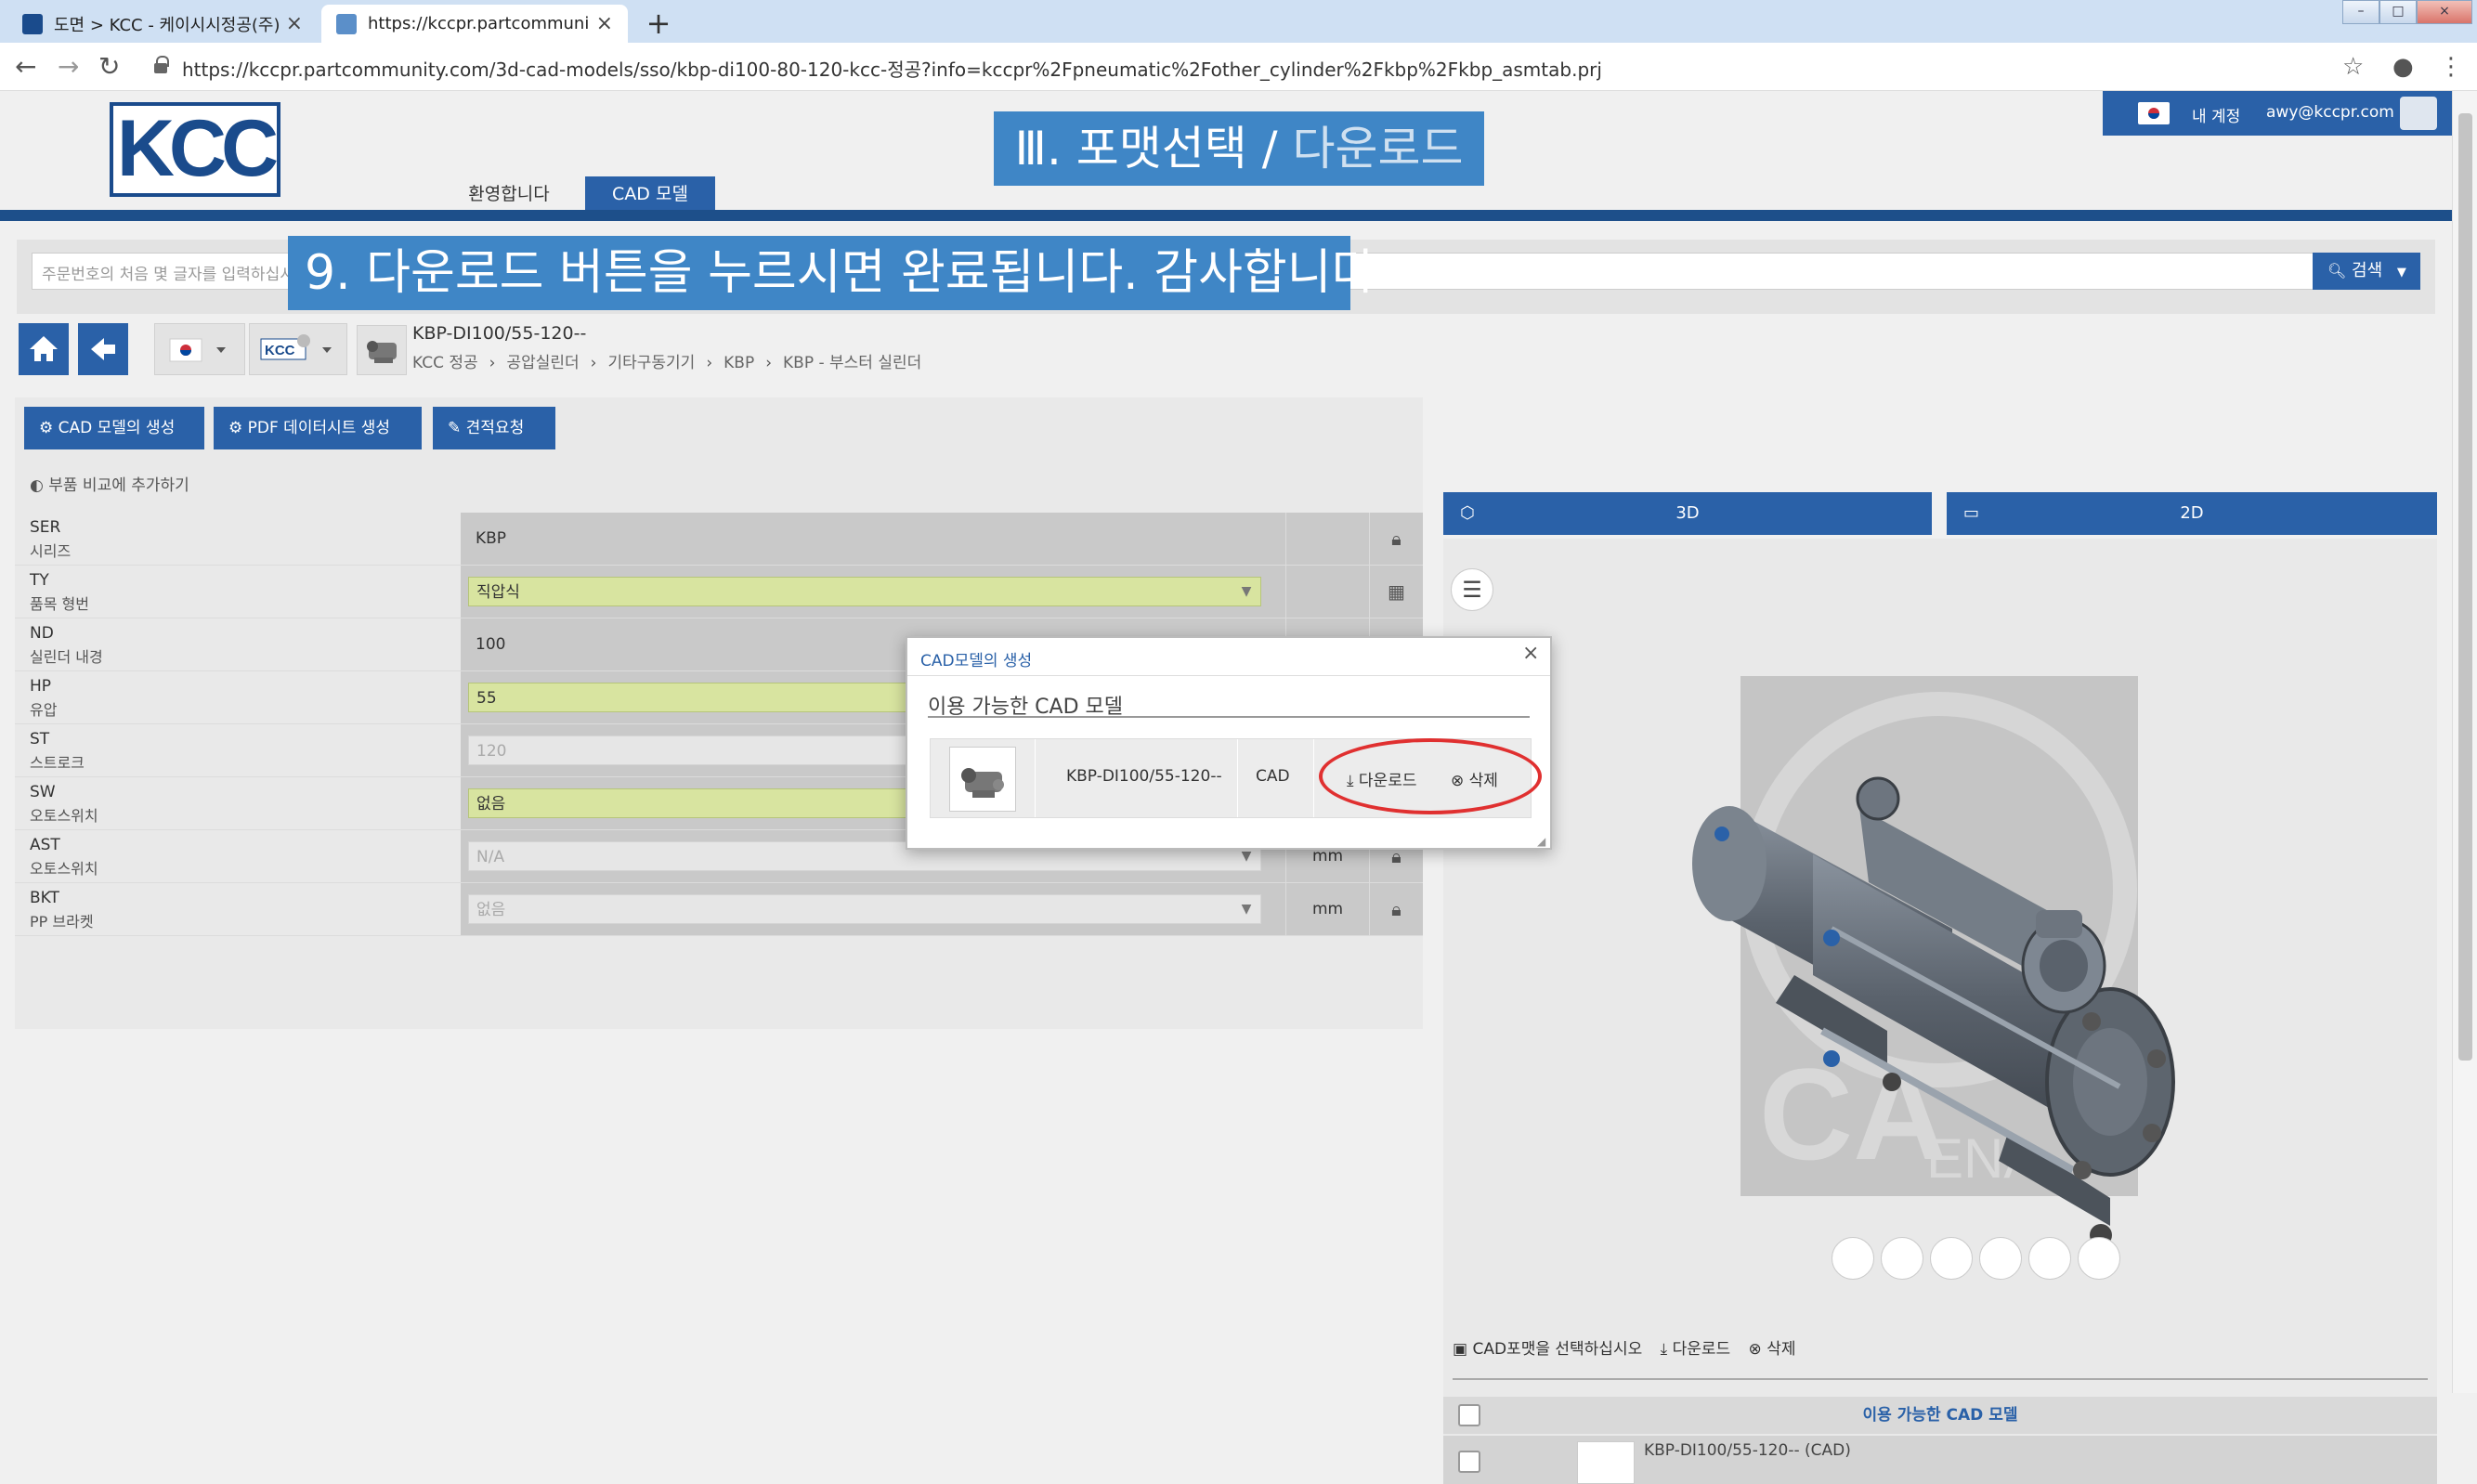 This screenshot has height=1484, width=2477. I want to click on breadcrumb-item: KBP - 부스터 실린더, so click(852, 363).